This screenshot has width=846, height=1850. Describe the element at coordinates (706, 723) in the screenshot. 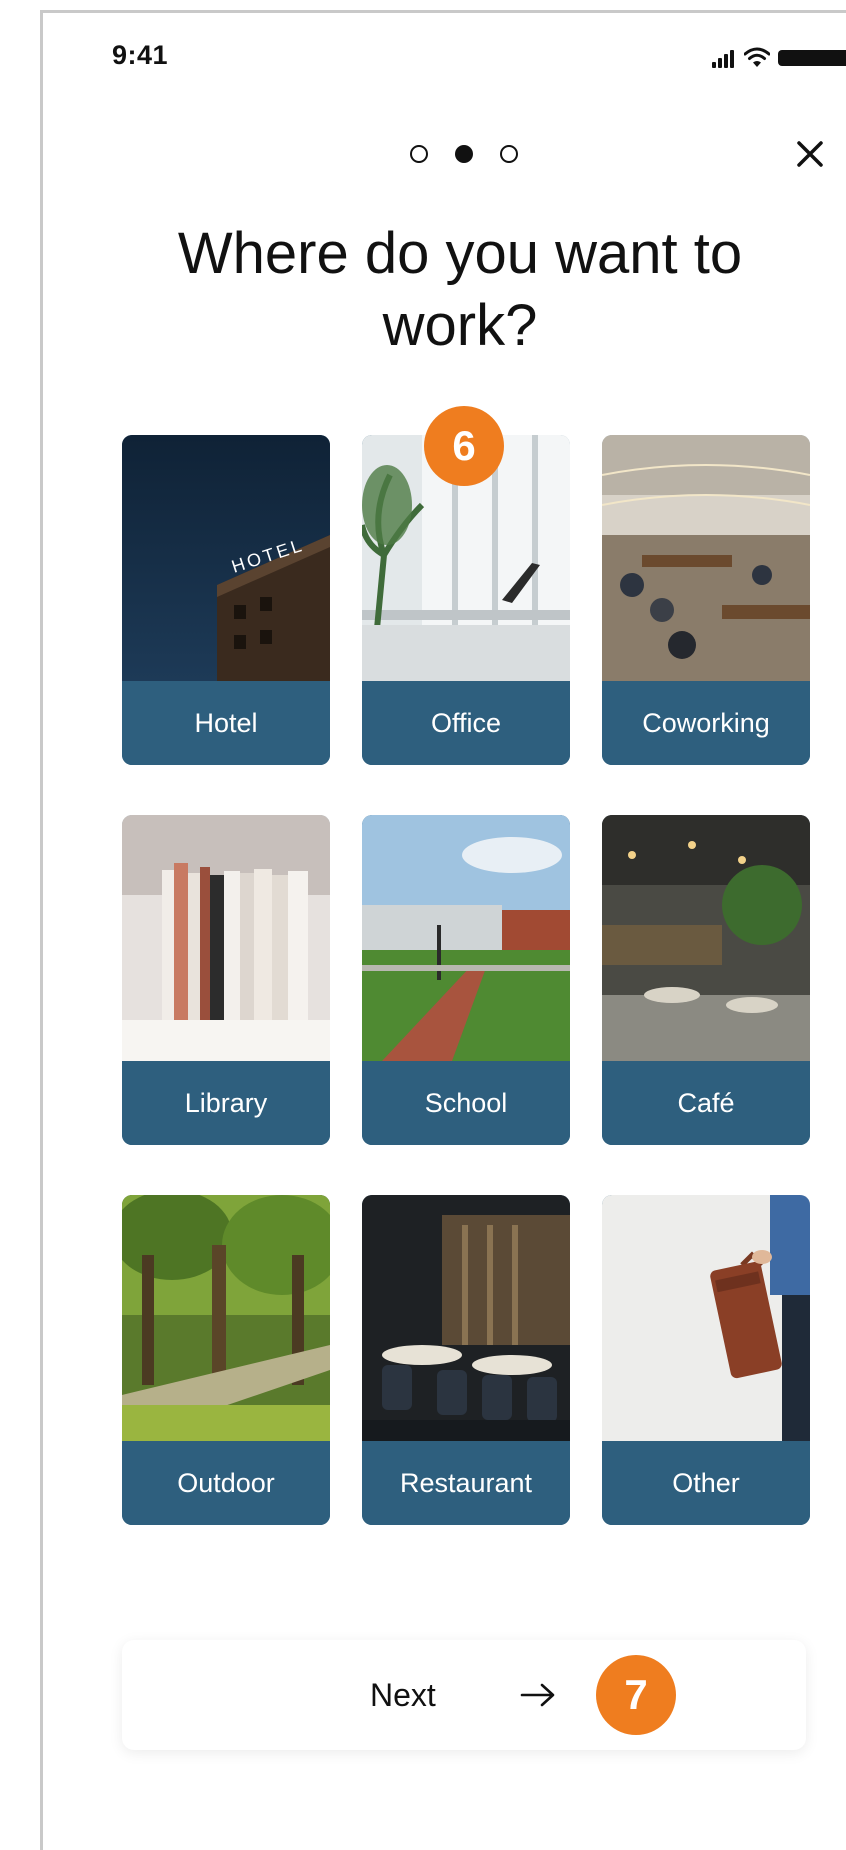

I see `option-label: Coworking` at that location.